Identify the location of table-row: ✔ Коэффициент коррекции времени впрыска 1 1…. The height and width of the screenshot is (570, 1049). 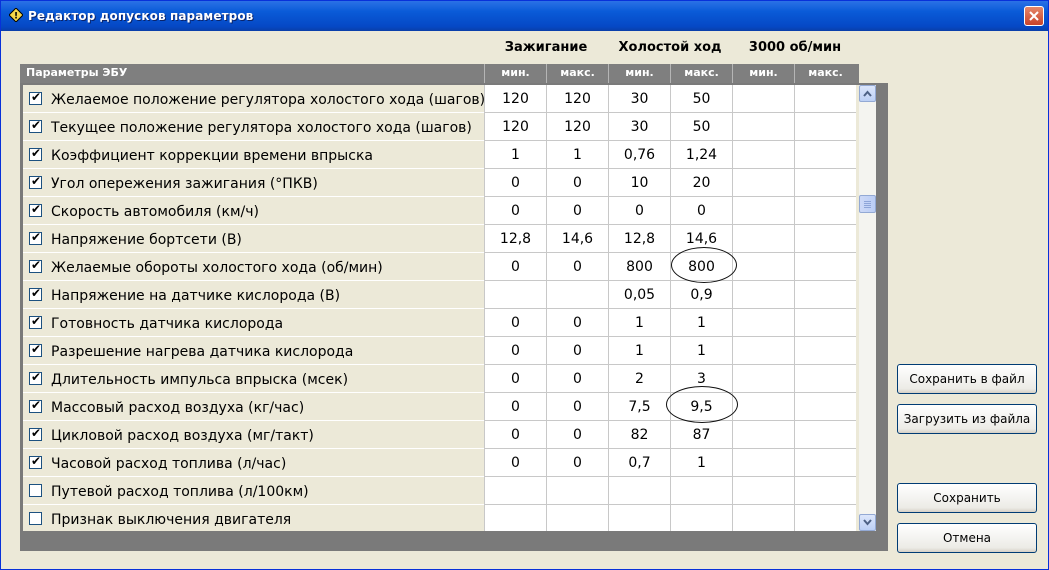
(441, 155).